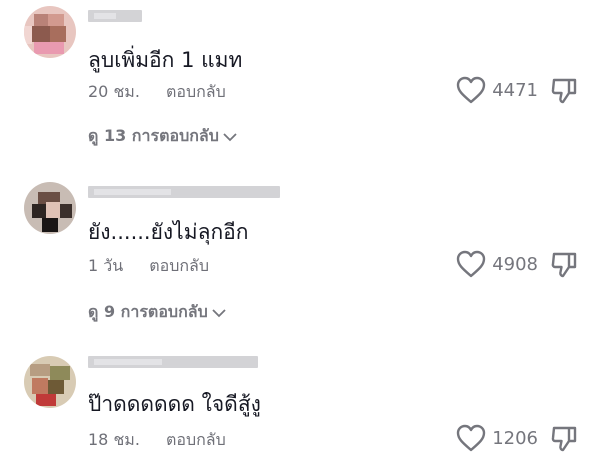 The image size is (600, 458). Describe the element at coordinates (157, 440) in the screenshot. I see `comment-meta: 18 ชม. ตอบกลับ` at that location.